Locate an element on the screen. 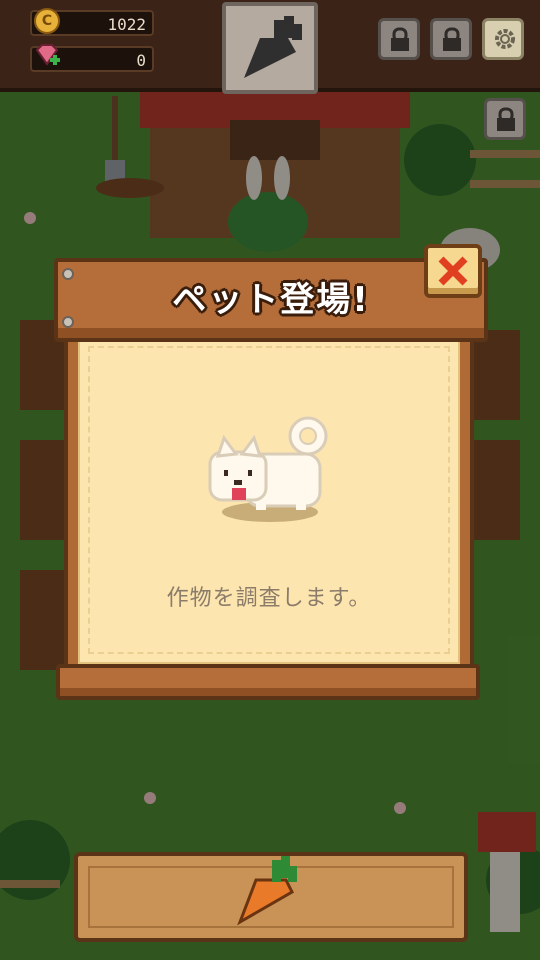 The width and height of the screenshot is (540, 960). gear-icon is located at coordinates (505, 39).